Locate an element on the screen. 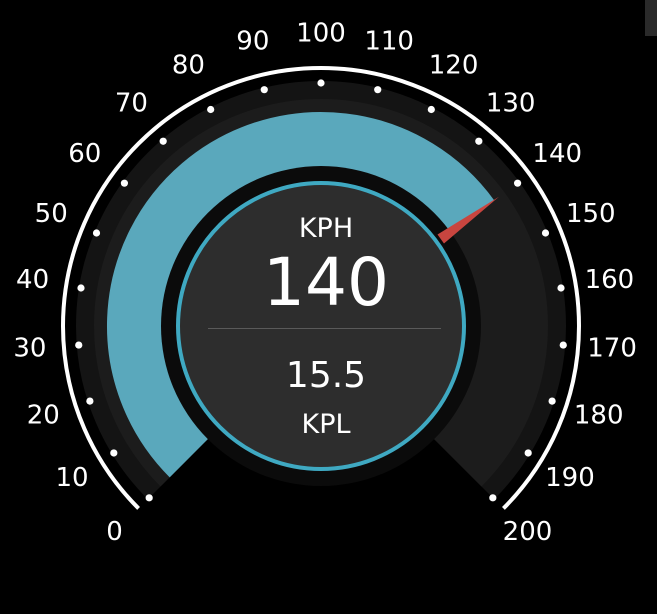  tick-label-170: 170 is located at coordinates (612, 348).